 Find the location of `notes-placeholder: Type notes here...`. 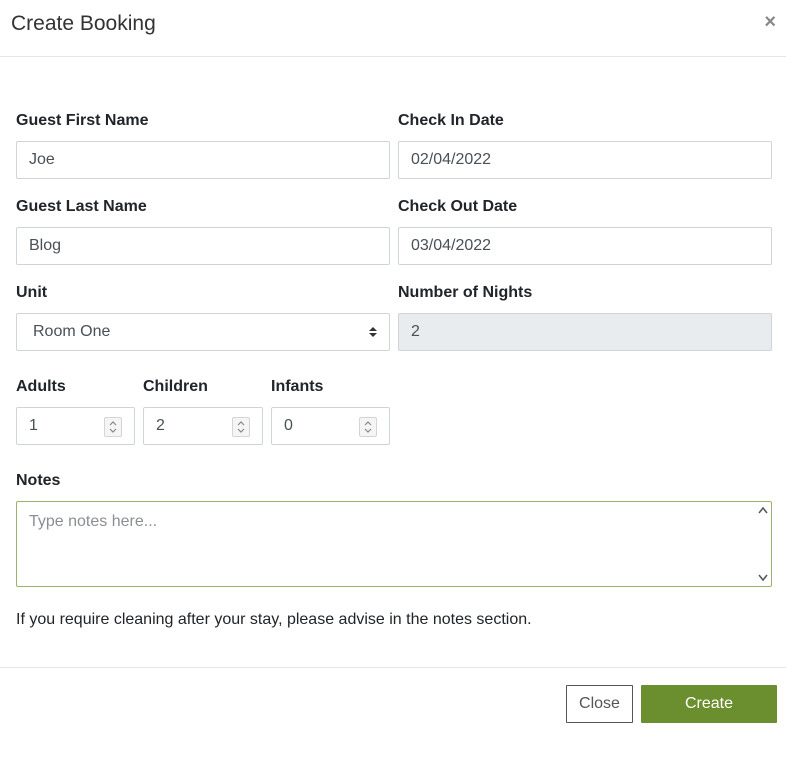

notes-placeholder: Type notes here... is located at coordinates (93, 521).